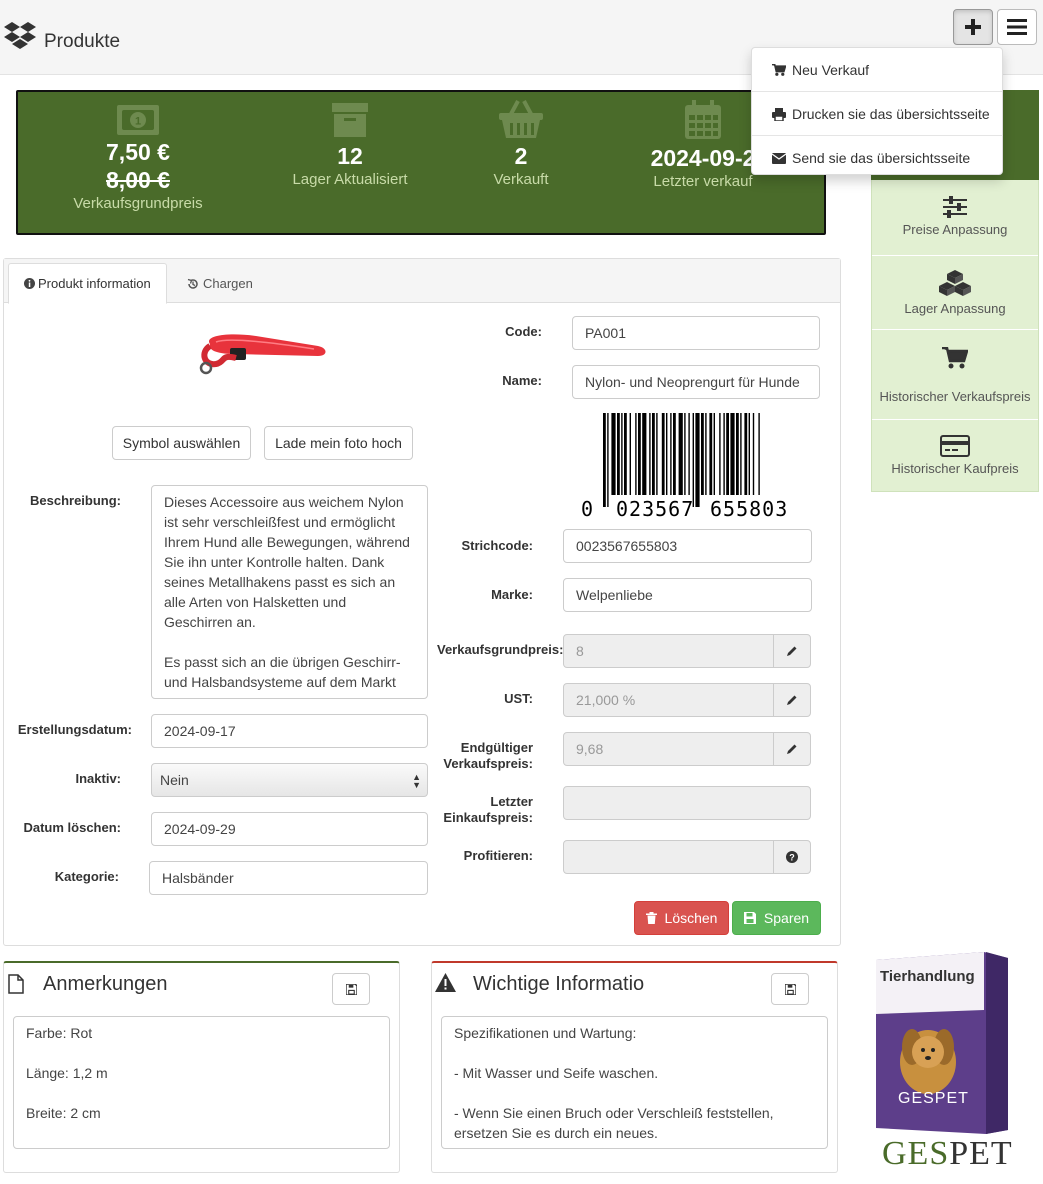  What do you see at coordinates (779, 158) in the screenshot?
I see `envelope-icon` at bounding box center [779, 158].